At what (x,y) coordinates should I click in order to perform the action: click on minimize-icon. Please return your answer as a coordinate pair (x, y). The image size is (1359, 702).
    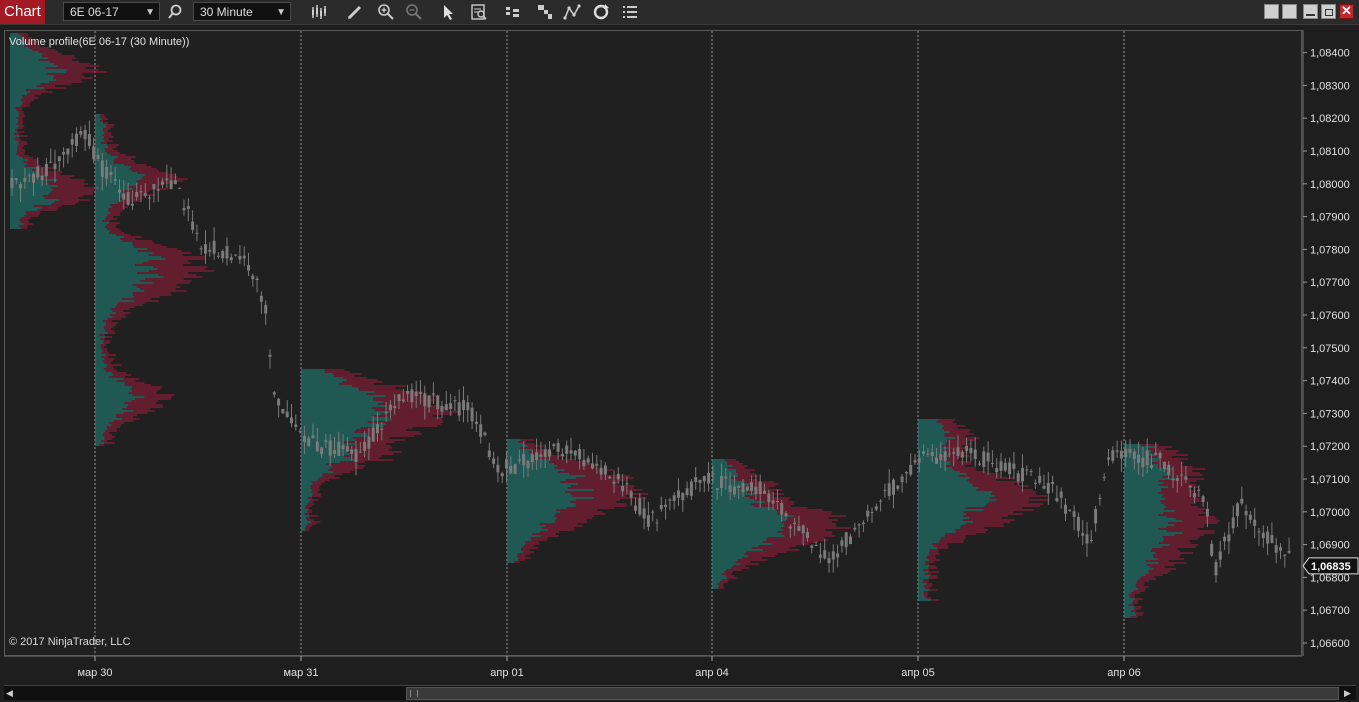
    Looking at the image, I should click on (1310, 11).